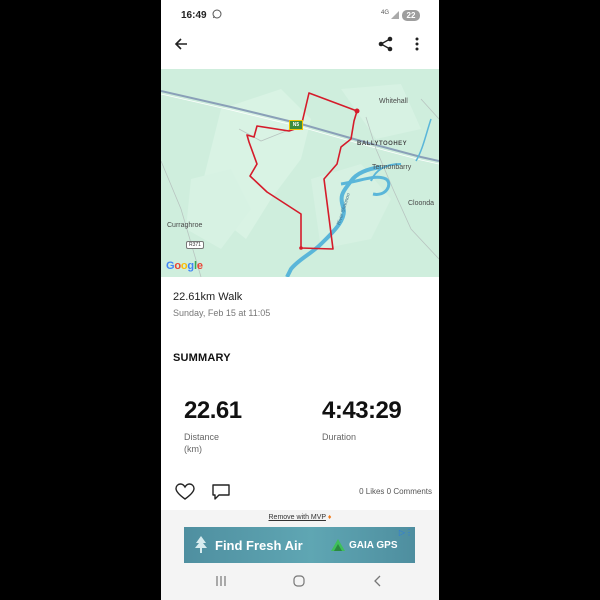 This screenshot has width=600, height=600. What do you see at coordinates (213, 410) in the screenshot?
I see `distance-value: 22.61` at bounding box center [213, 410].